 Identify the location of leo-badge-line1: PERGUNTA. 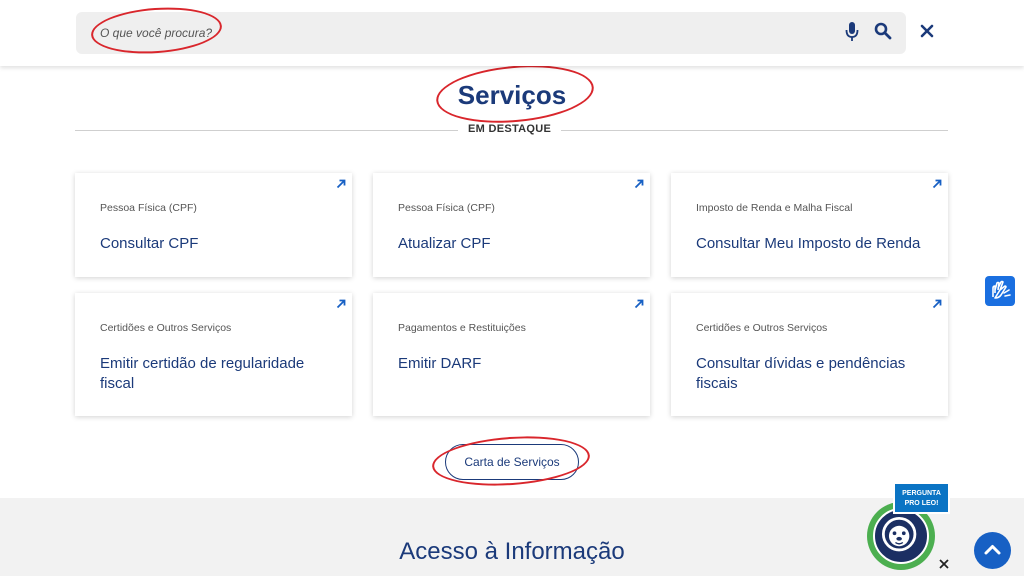
(921, 493).